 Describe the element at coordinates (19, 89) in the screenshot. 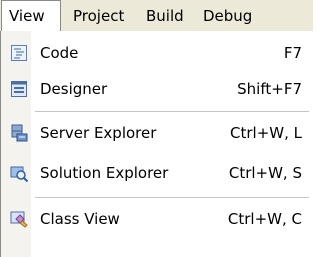

I see `designer-icon` at that location.